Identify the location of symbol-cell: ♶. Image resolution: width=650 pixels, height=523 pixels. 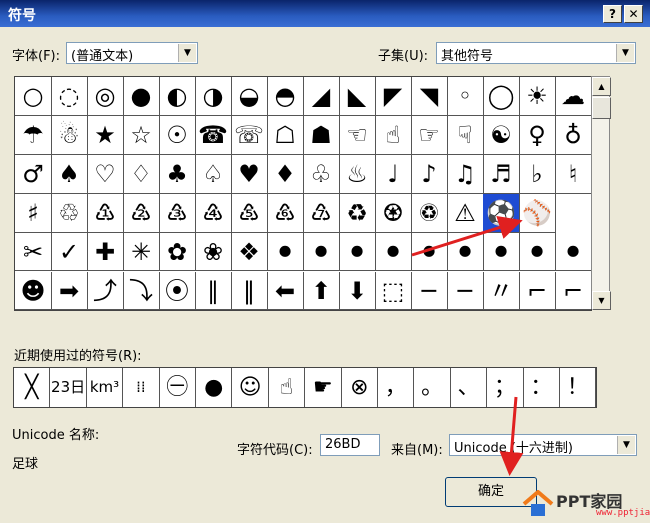
(213, 213).